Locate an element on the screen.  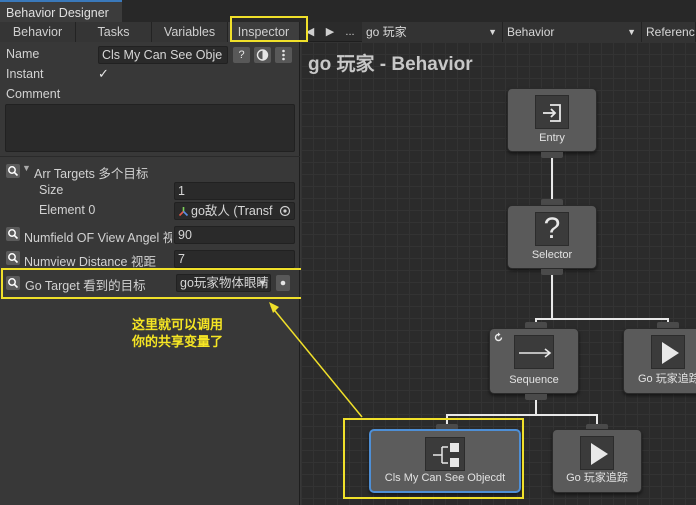
annotation-line-2: 你的共享变量了 is located at coordinates (178, 341).